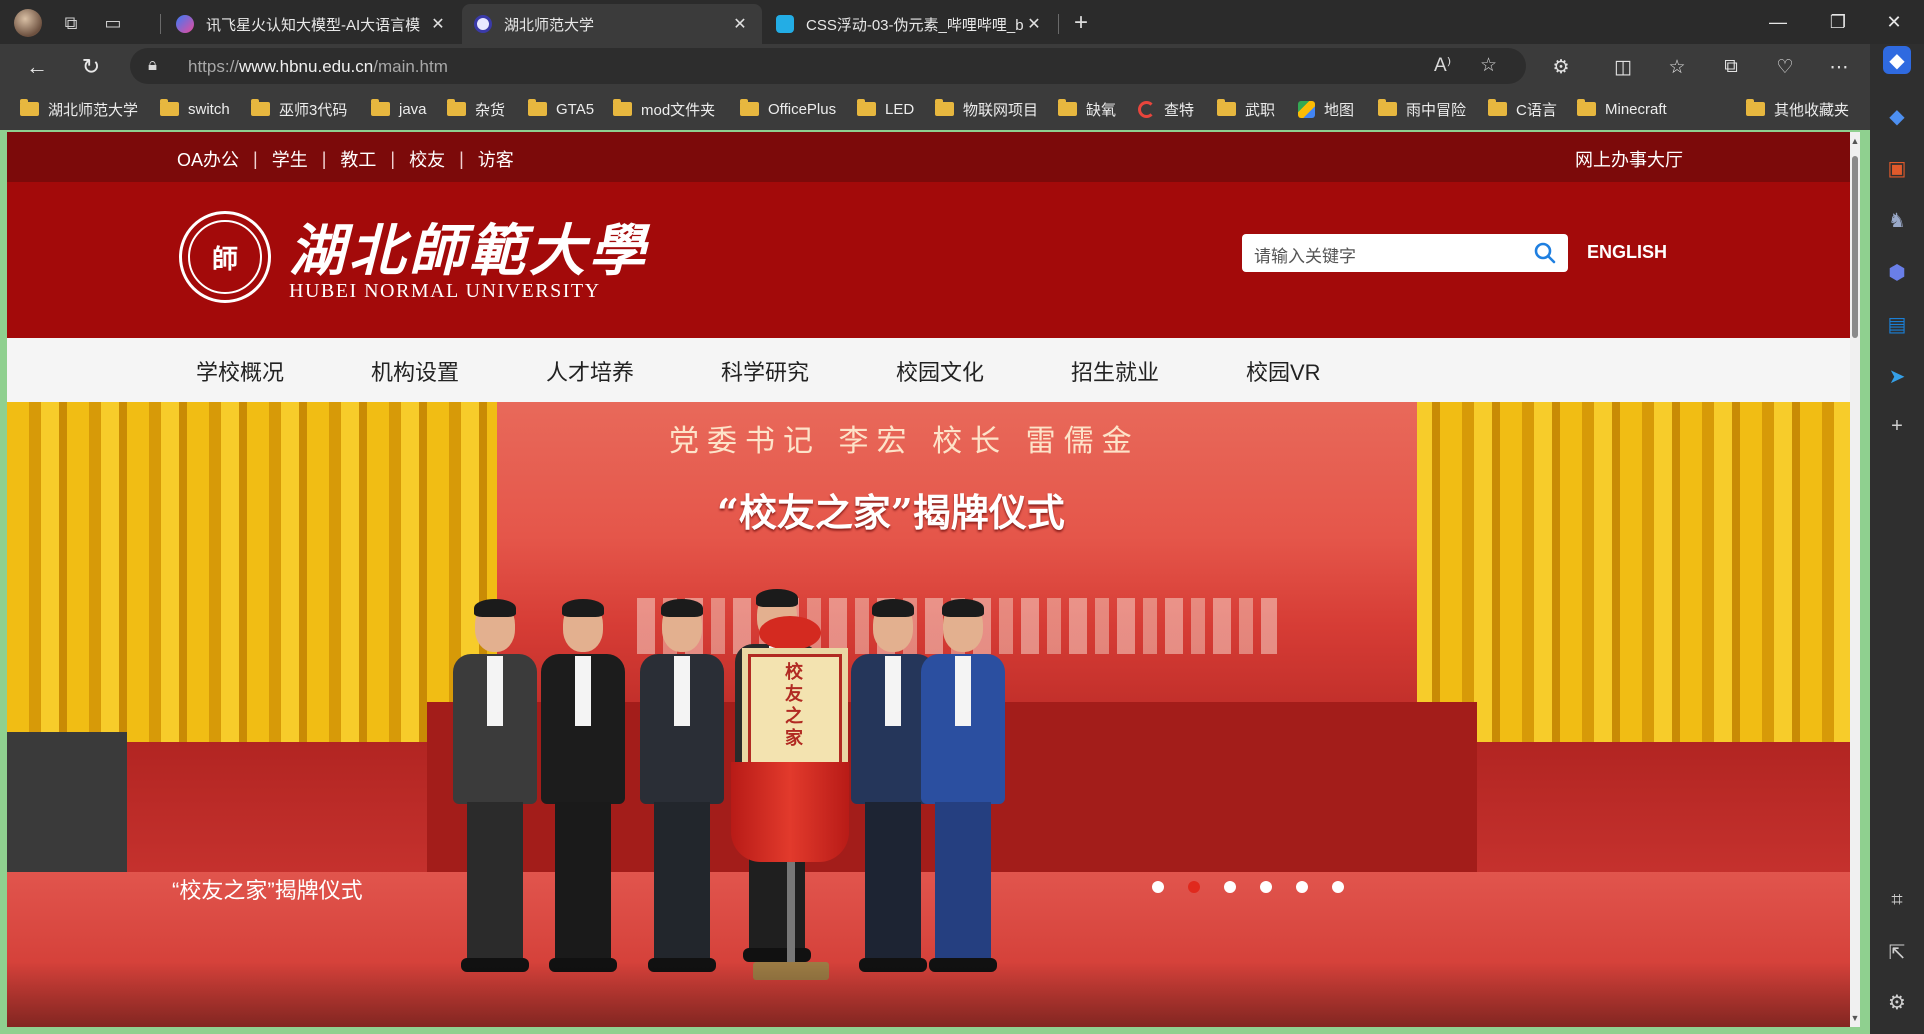 The image size is (1924, 1034). What do you see at coordinates (1326, 109) in the screenshot?
I see `bookmark-item: 地图` at bounding box center [1326, 109].